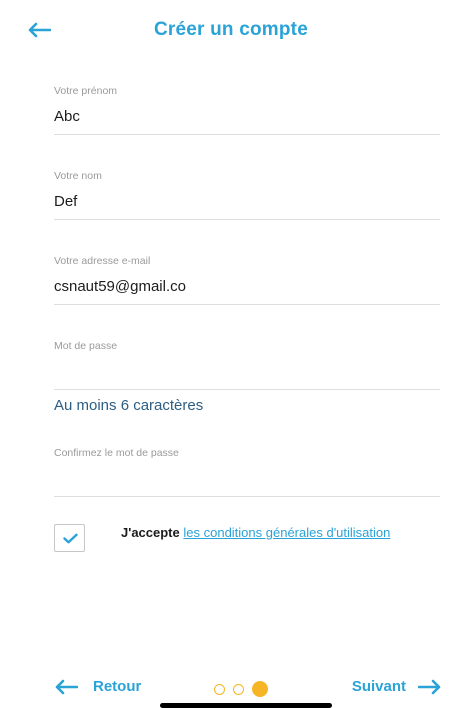 The height and width of the screenshot is (708, 462). What do you see at coordinates (86, 91) in the screenshot?
I see `first-name-label: Votre prénom` at bounding box center [86, 91].